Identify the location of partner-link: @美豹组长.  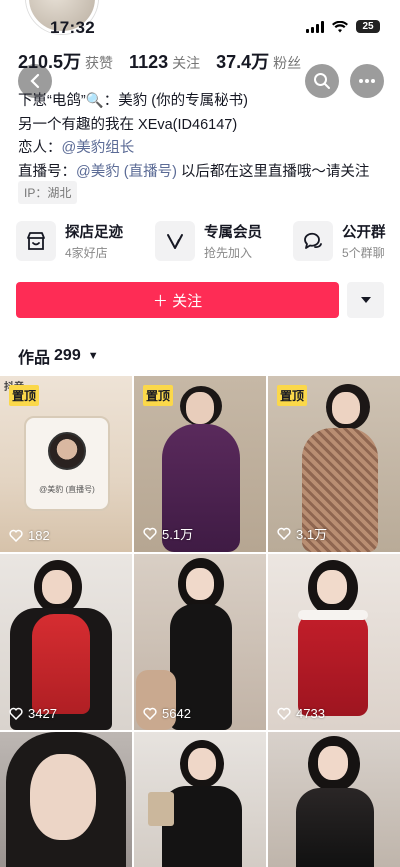
(98, 148).